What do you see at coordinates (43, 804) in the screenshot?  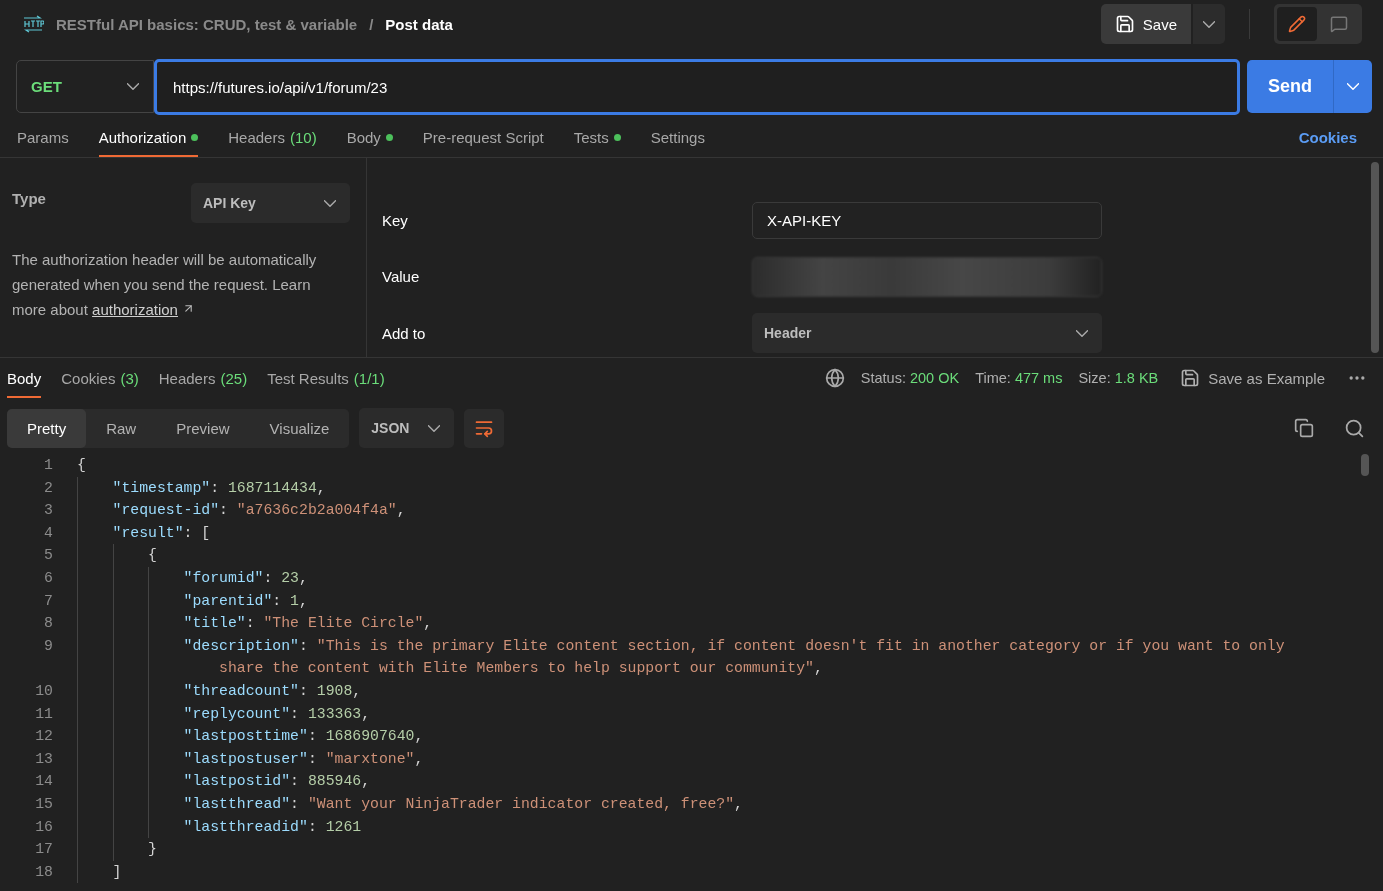 I see `line-number: 15` at bounding box center [43, 804].